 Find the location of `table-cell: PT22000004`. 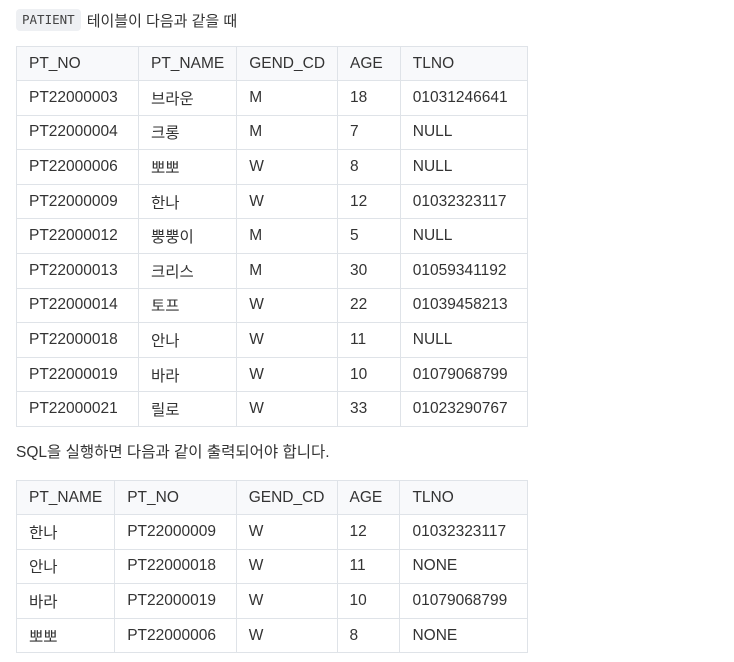

table-cell: PT22000004 is located at coordinates (77, 132).